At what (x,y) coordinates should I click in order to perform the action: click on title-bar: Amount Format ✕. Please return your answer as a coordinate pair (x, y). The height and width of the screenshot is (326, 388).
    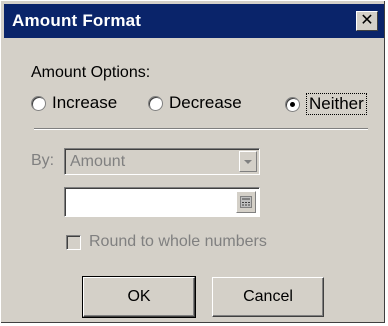
    Looking at the image, I should click on (194, 21).